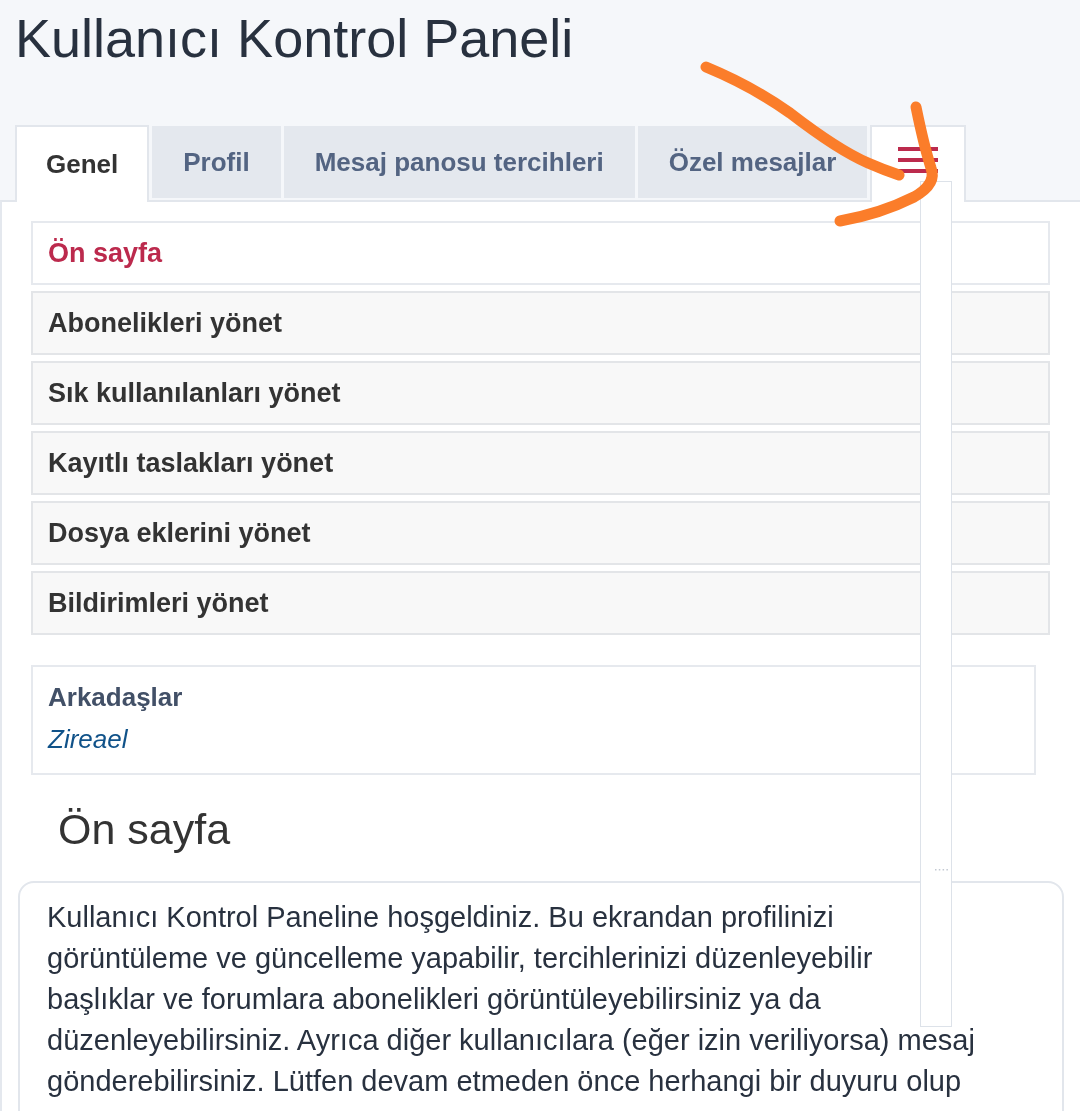  What do you see at coordinates (540, 603) in the screenshot?
I see `nav-item: Bildirimleri yönet` at bounding box center [540, 603].